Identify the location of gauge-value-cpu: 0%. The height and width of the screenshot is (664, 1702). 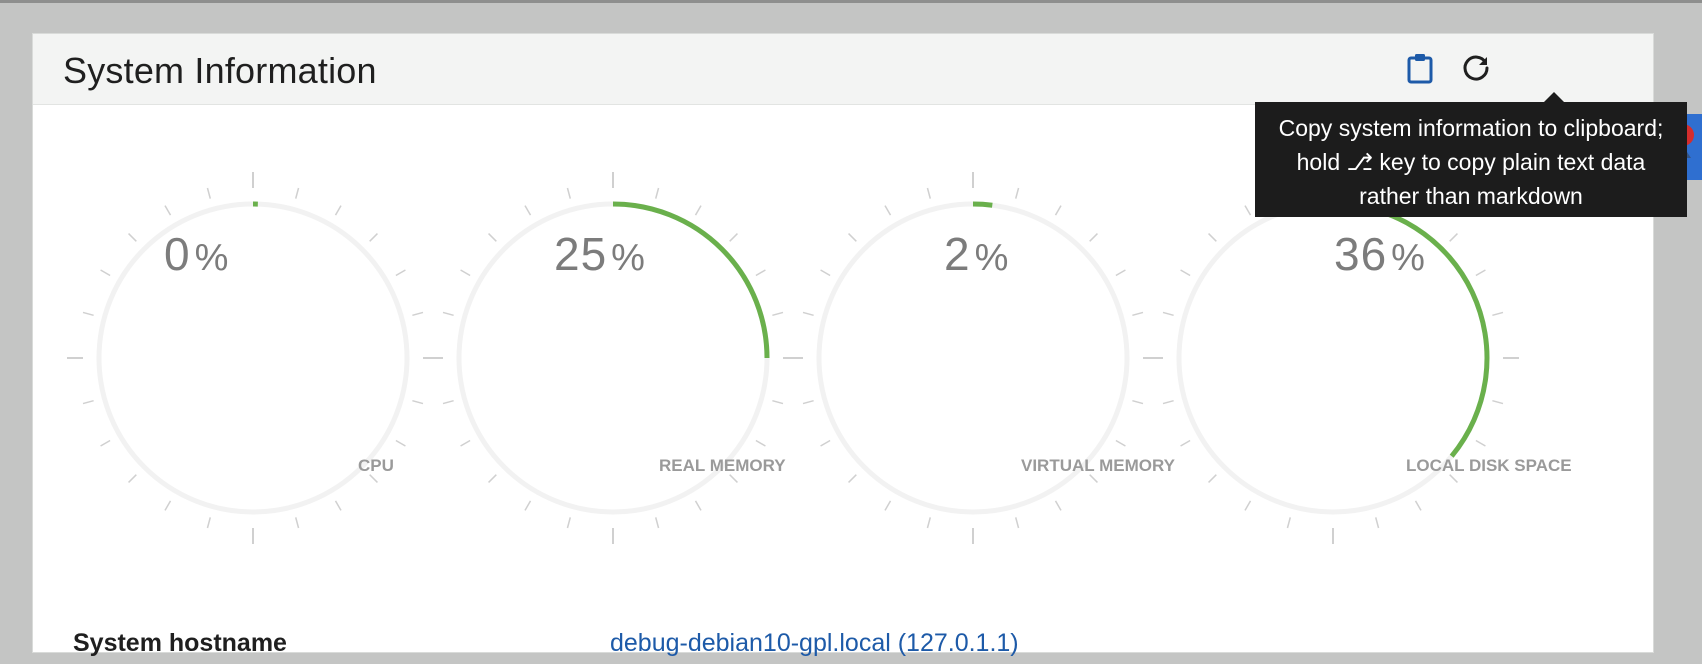
(196, 254).